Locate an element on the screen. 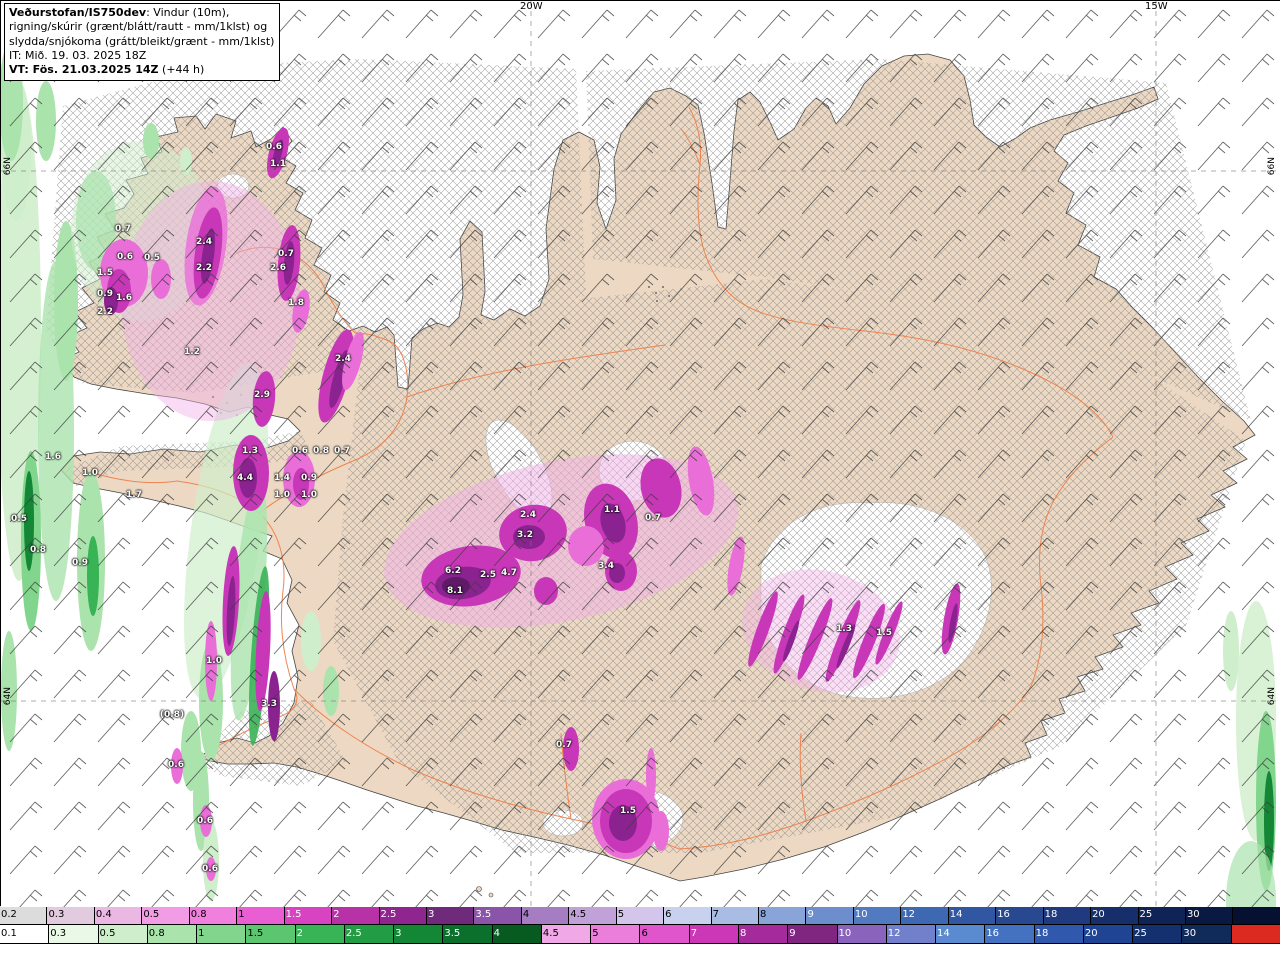  colorbar-segment: 3 is located at coordinates (418, 934).